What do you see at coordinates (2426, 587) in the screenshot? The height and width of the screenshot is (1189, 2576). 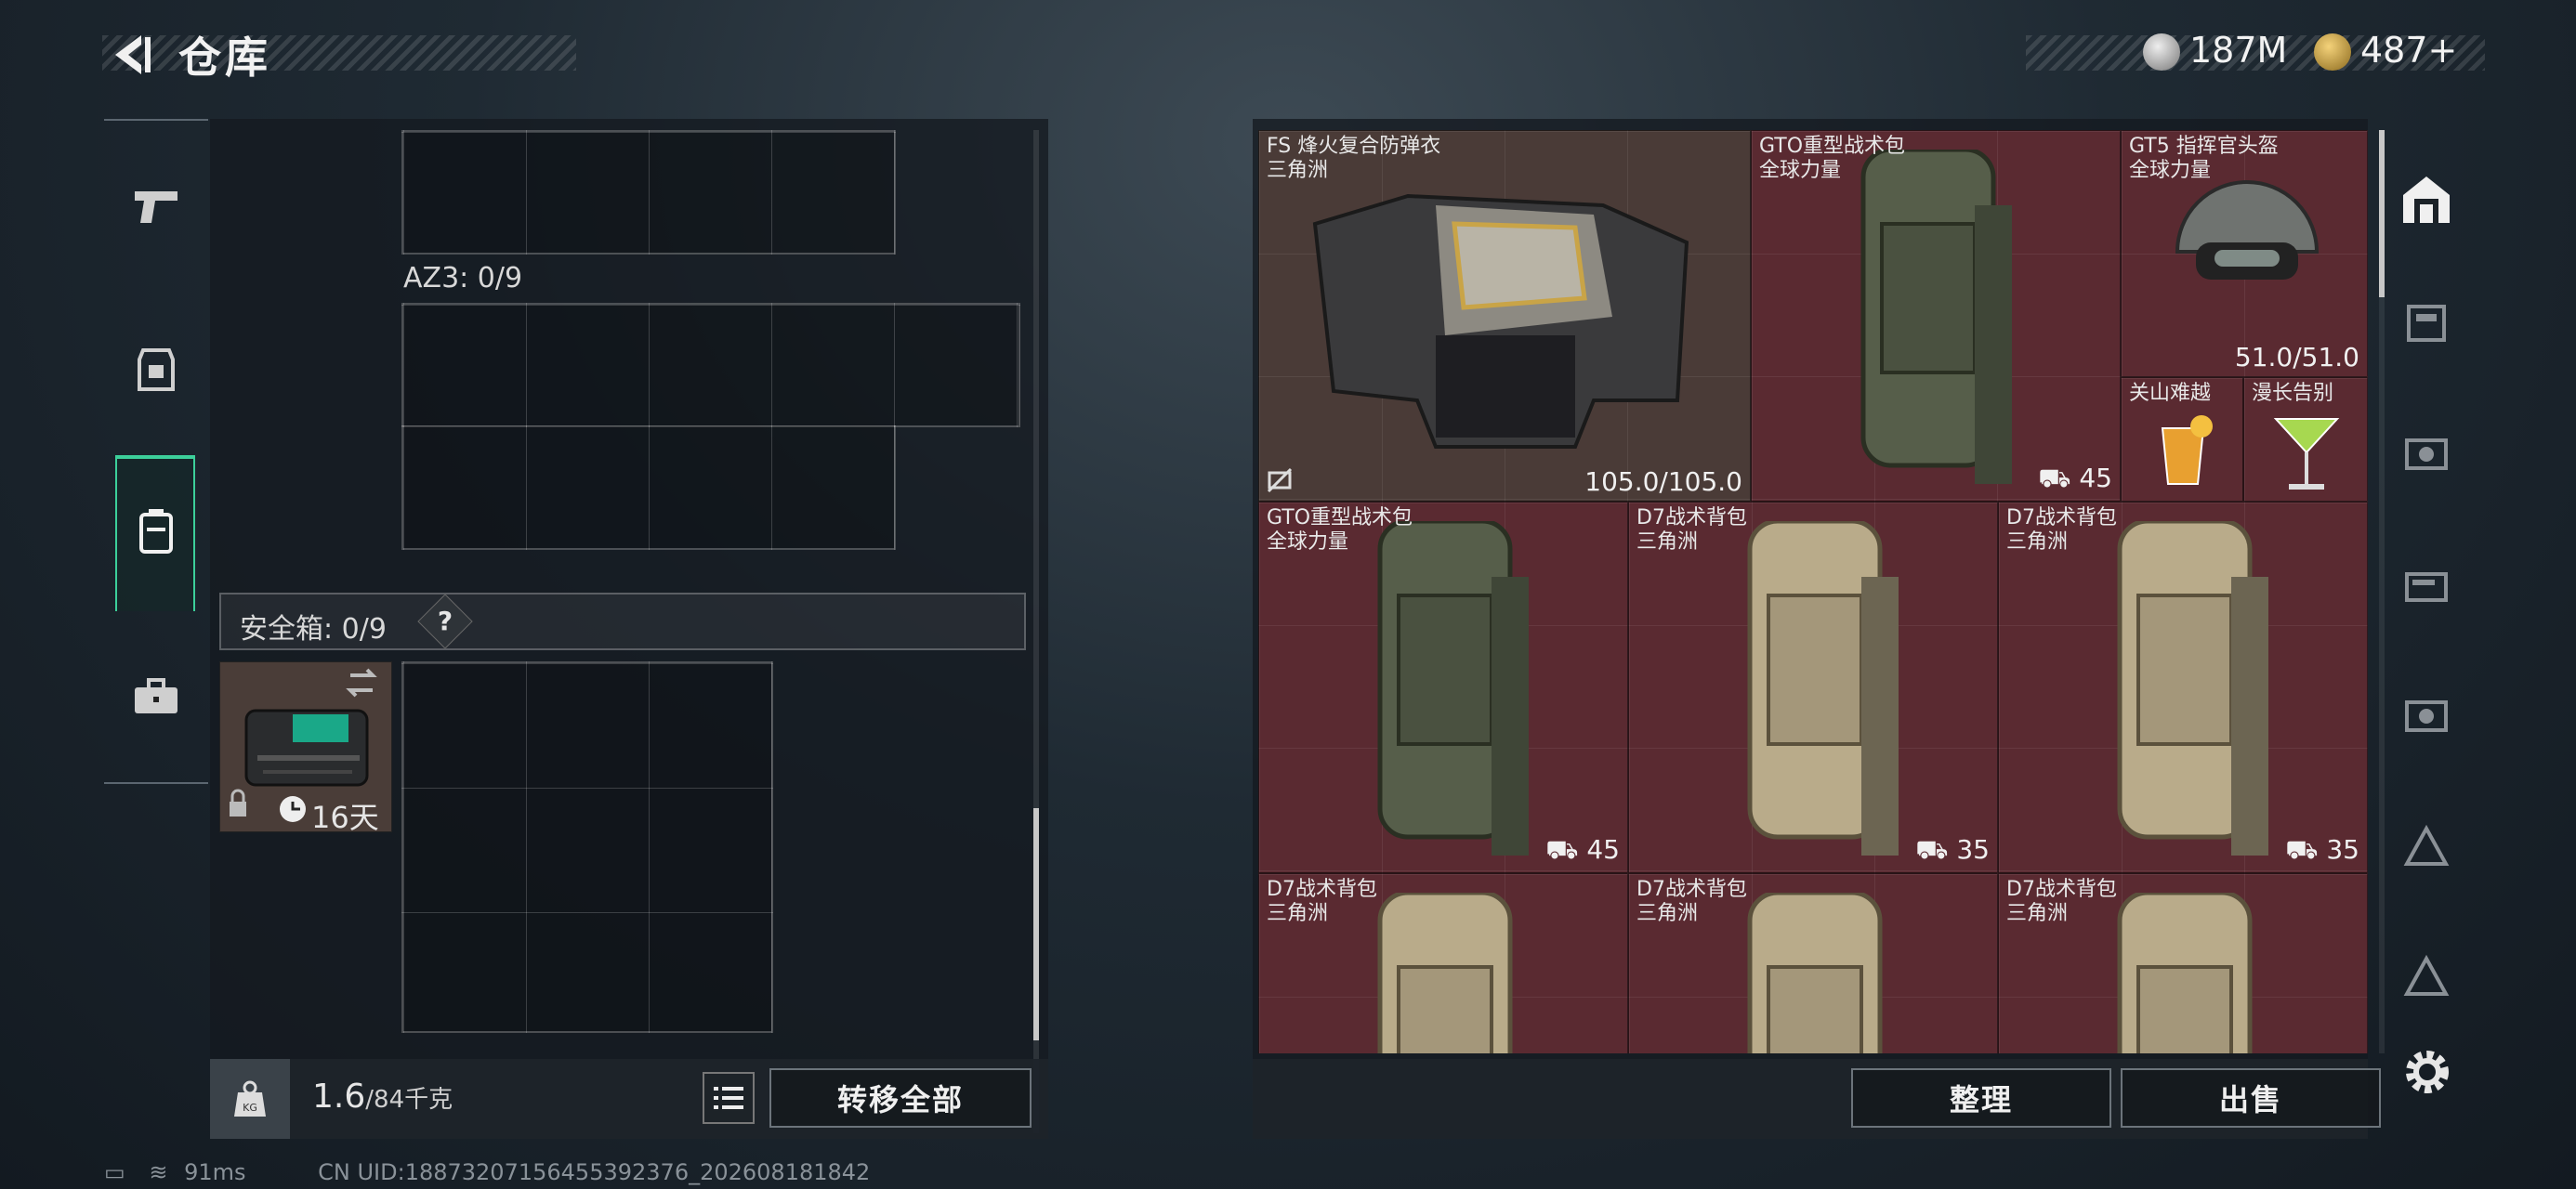 I see `helmet-category-icon` at bounding box center [2426, 587].